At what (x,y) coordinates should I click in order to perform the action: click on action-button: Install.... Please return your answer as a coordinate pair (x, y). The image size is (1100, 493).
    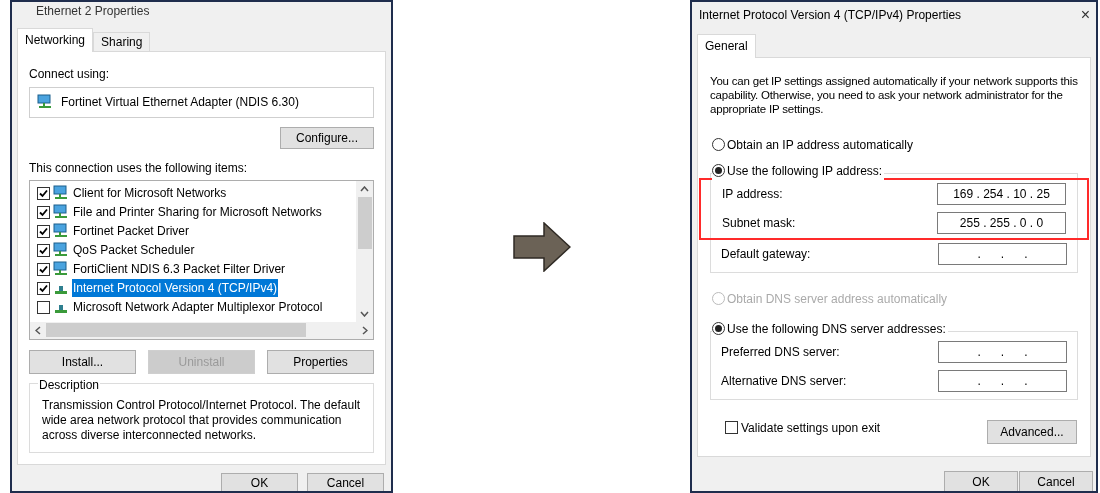
    Looking at the image, I should click on (82, 361).